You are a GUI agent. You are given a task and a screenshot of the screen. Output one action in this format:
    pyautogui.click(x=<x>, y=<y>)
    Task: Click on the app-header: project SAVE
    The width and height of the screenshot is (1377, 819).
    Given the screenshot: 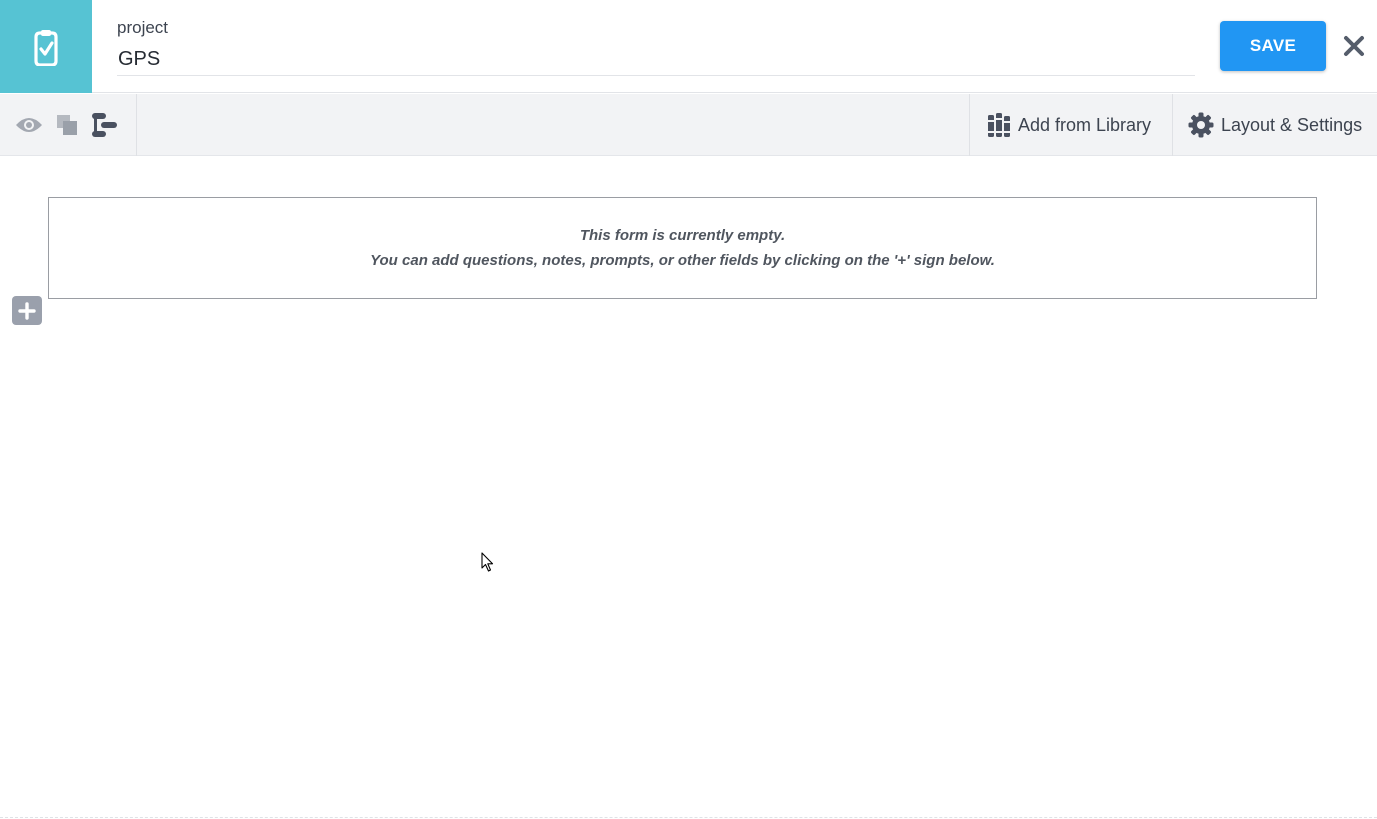 What is the action you would take?
    pyautogui.click(x=688, y=46)
    